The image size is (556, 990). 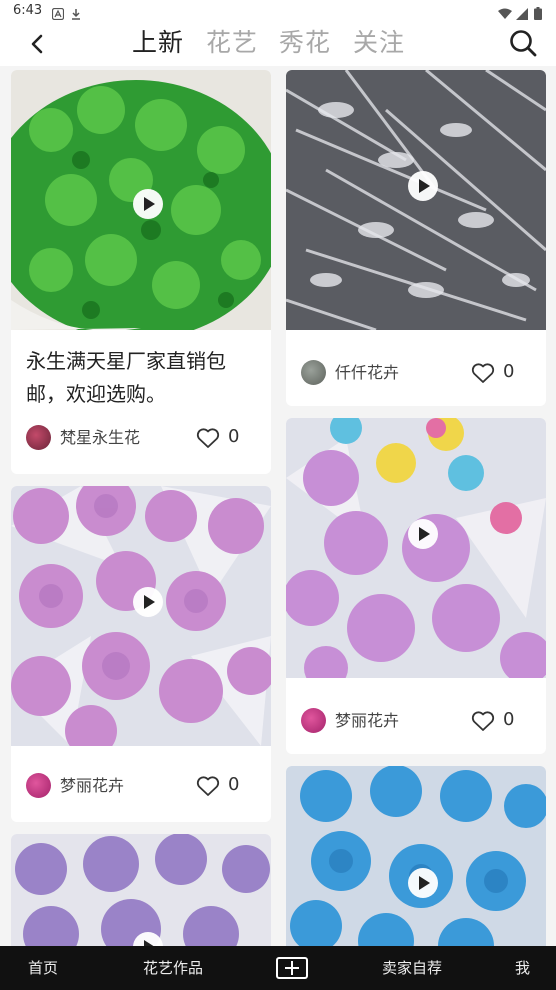 What do you see at coordinates (278, 11) in the screenshot?
I see `status-bar: 6:43` at bounding box center [278, 11].